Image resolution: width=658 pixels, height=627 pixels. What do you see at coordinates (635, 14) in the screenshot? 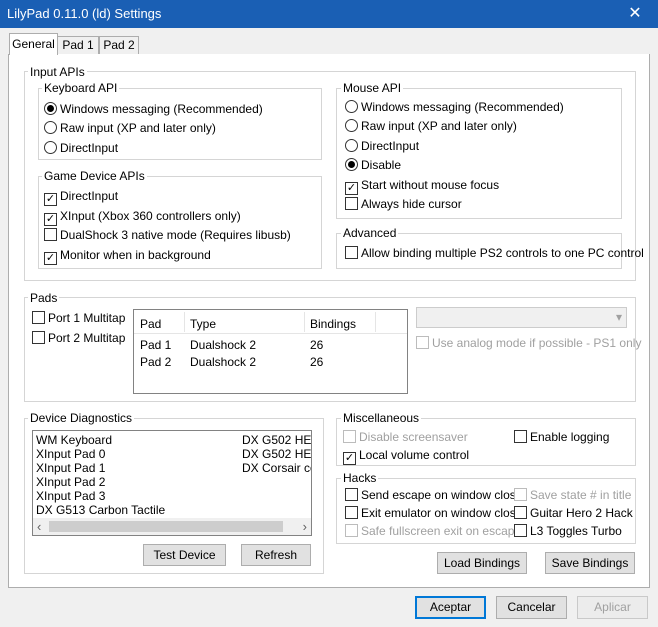
I see `close-icon: ✕` at bounding box center [635, 14].